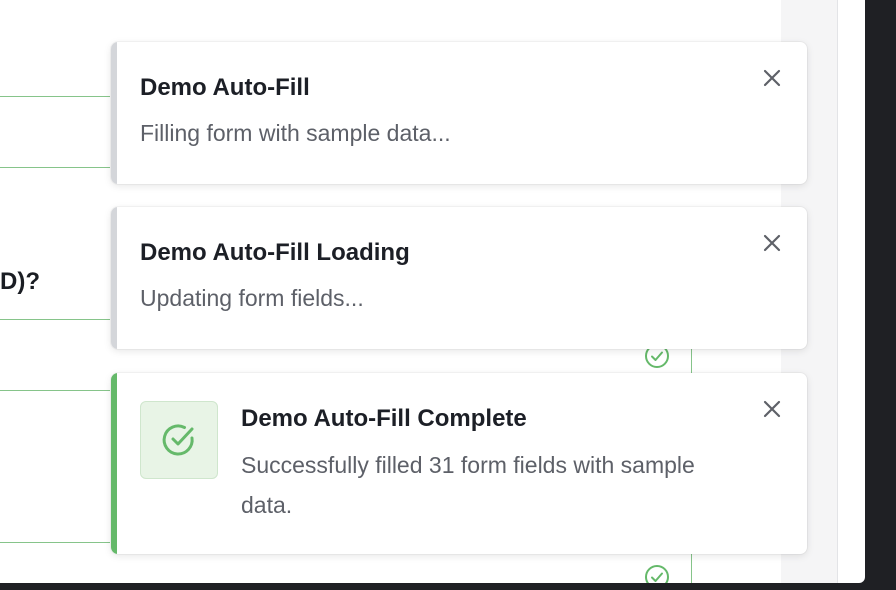  I want to click on toast-title: Demo Auto-Fill Loading, so click(275, 252).